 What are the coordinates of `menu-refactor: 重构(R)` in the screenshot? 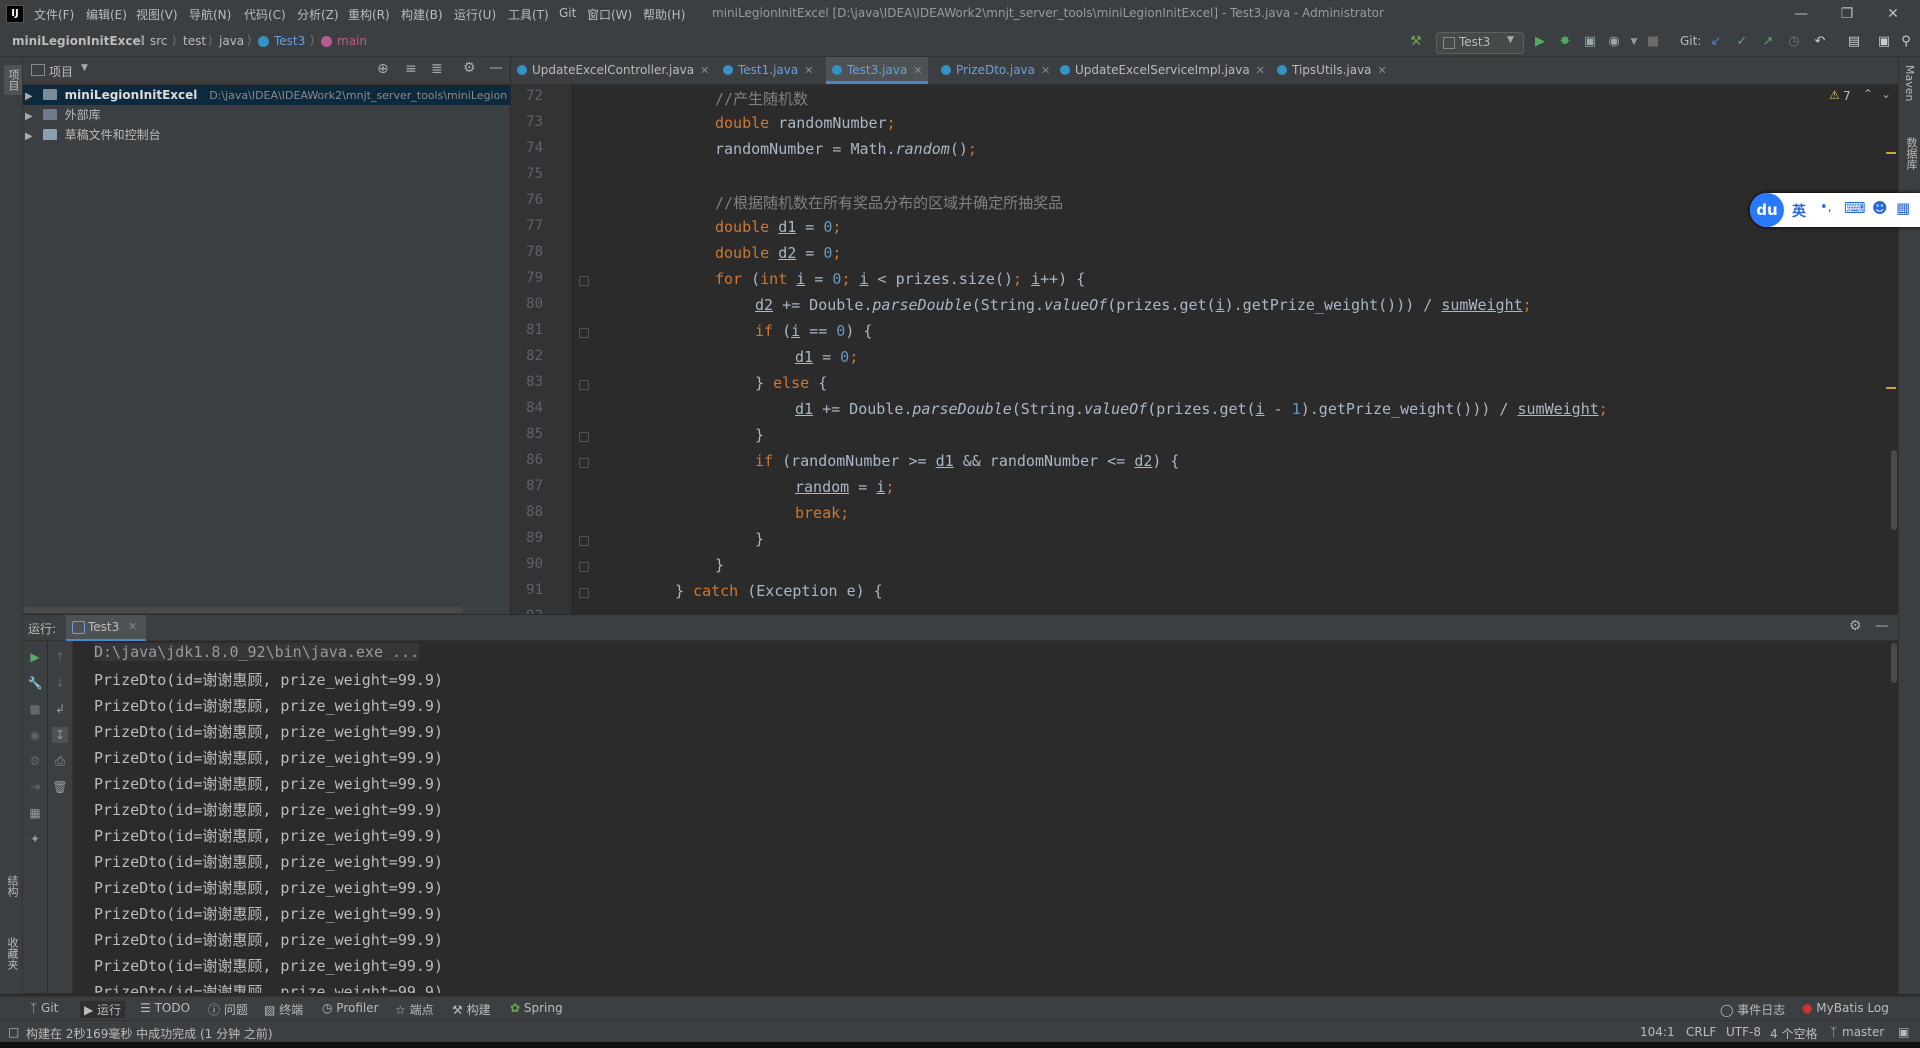 It's located at (369, 14).